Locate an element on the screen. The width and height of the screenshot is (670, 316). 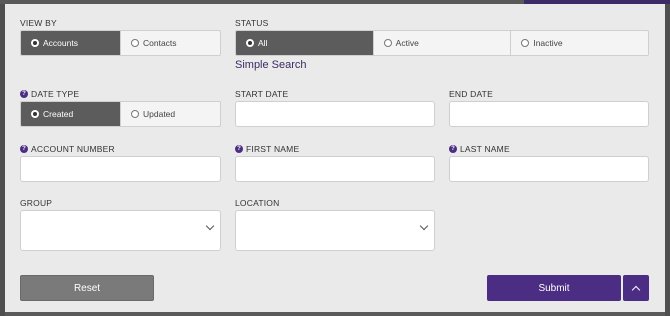
status-active: Active is located at coordinates (443, 43).